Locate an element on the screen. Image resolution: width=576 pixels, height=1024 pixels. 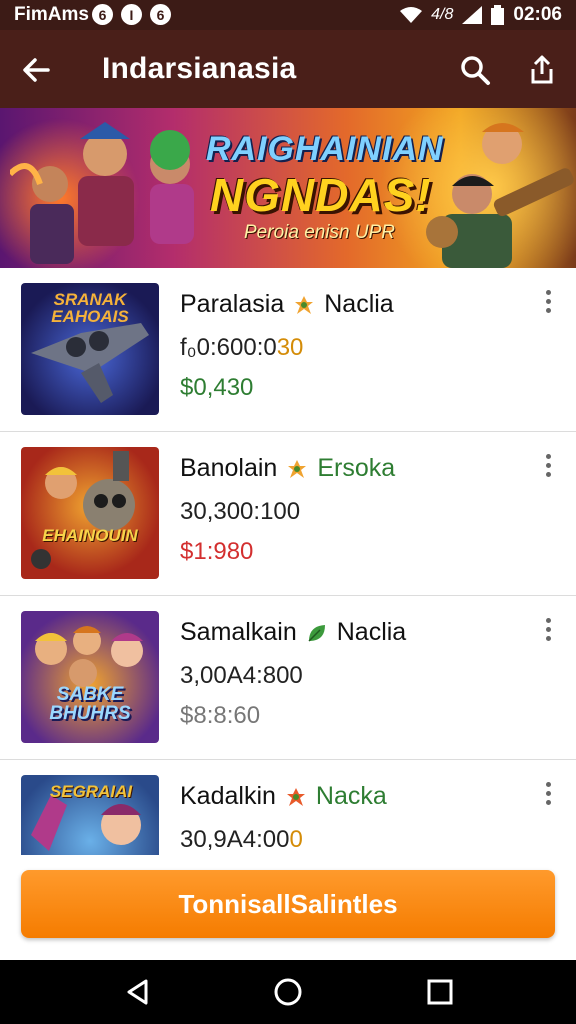
game-thumbnail: EHAINOUIN is located at coordinates (90, 513).